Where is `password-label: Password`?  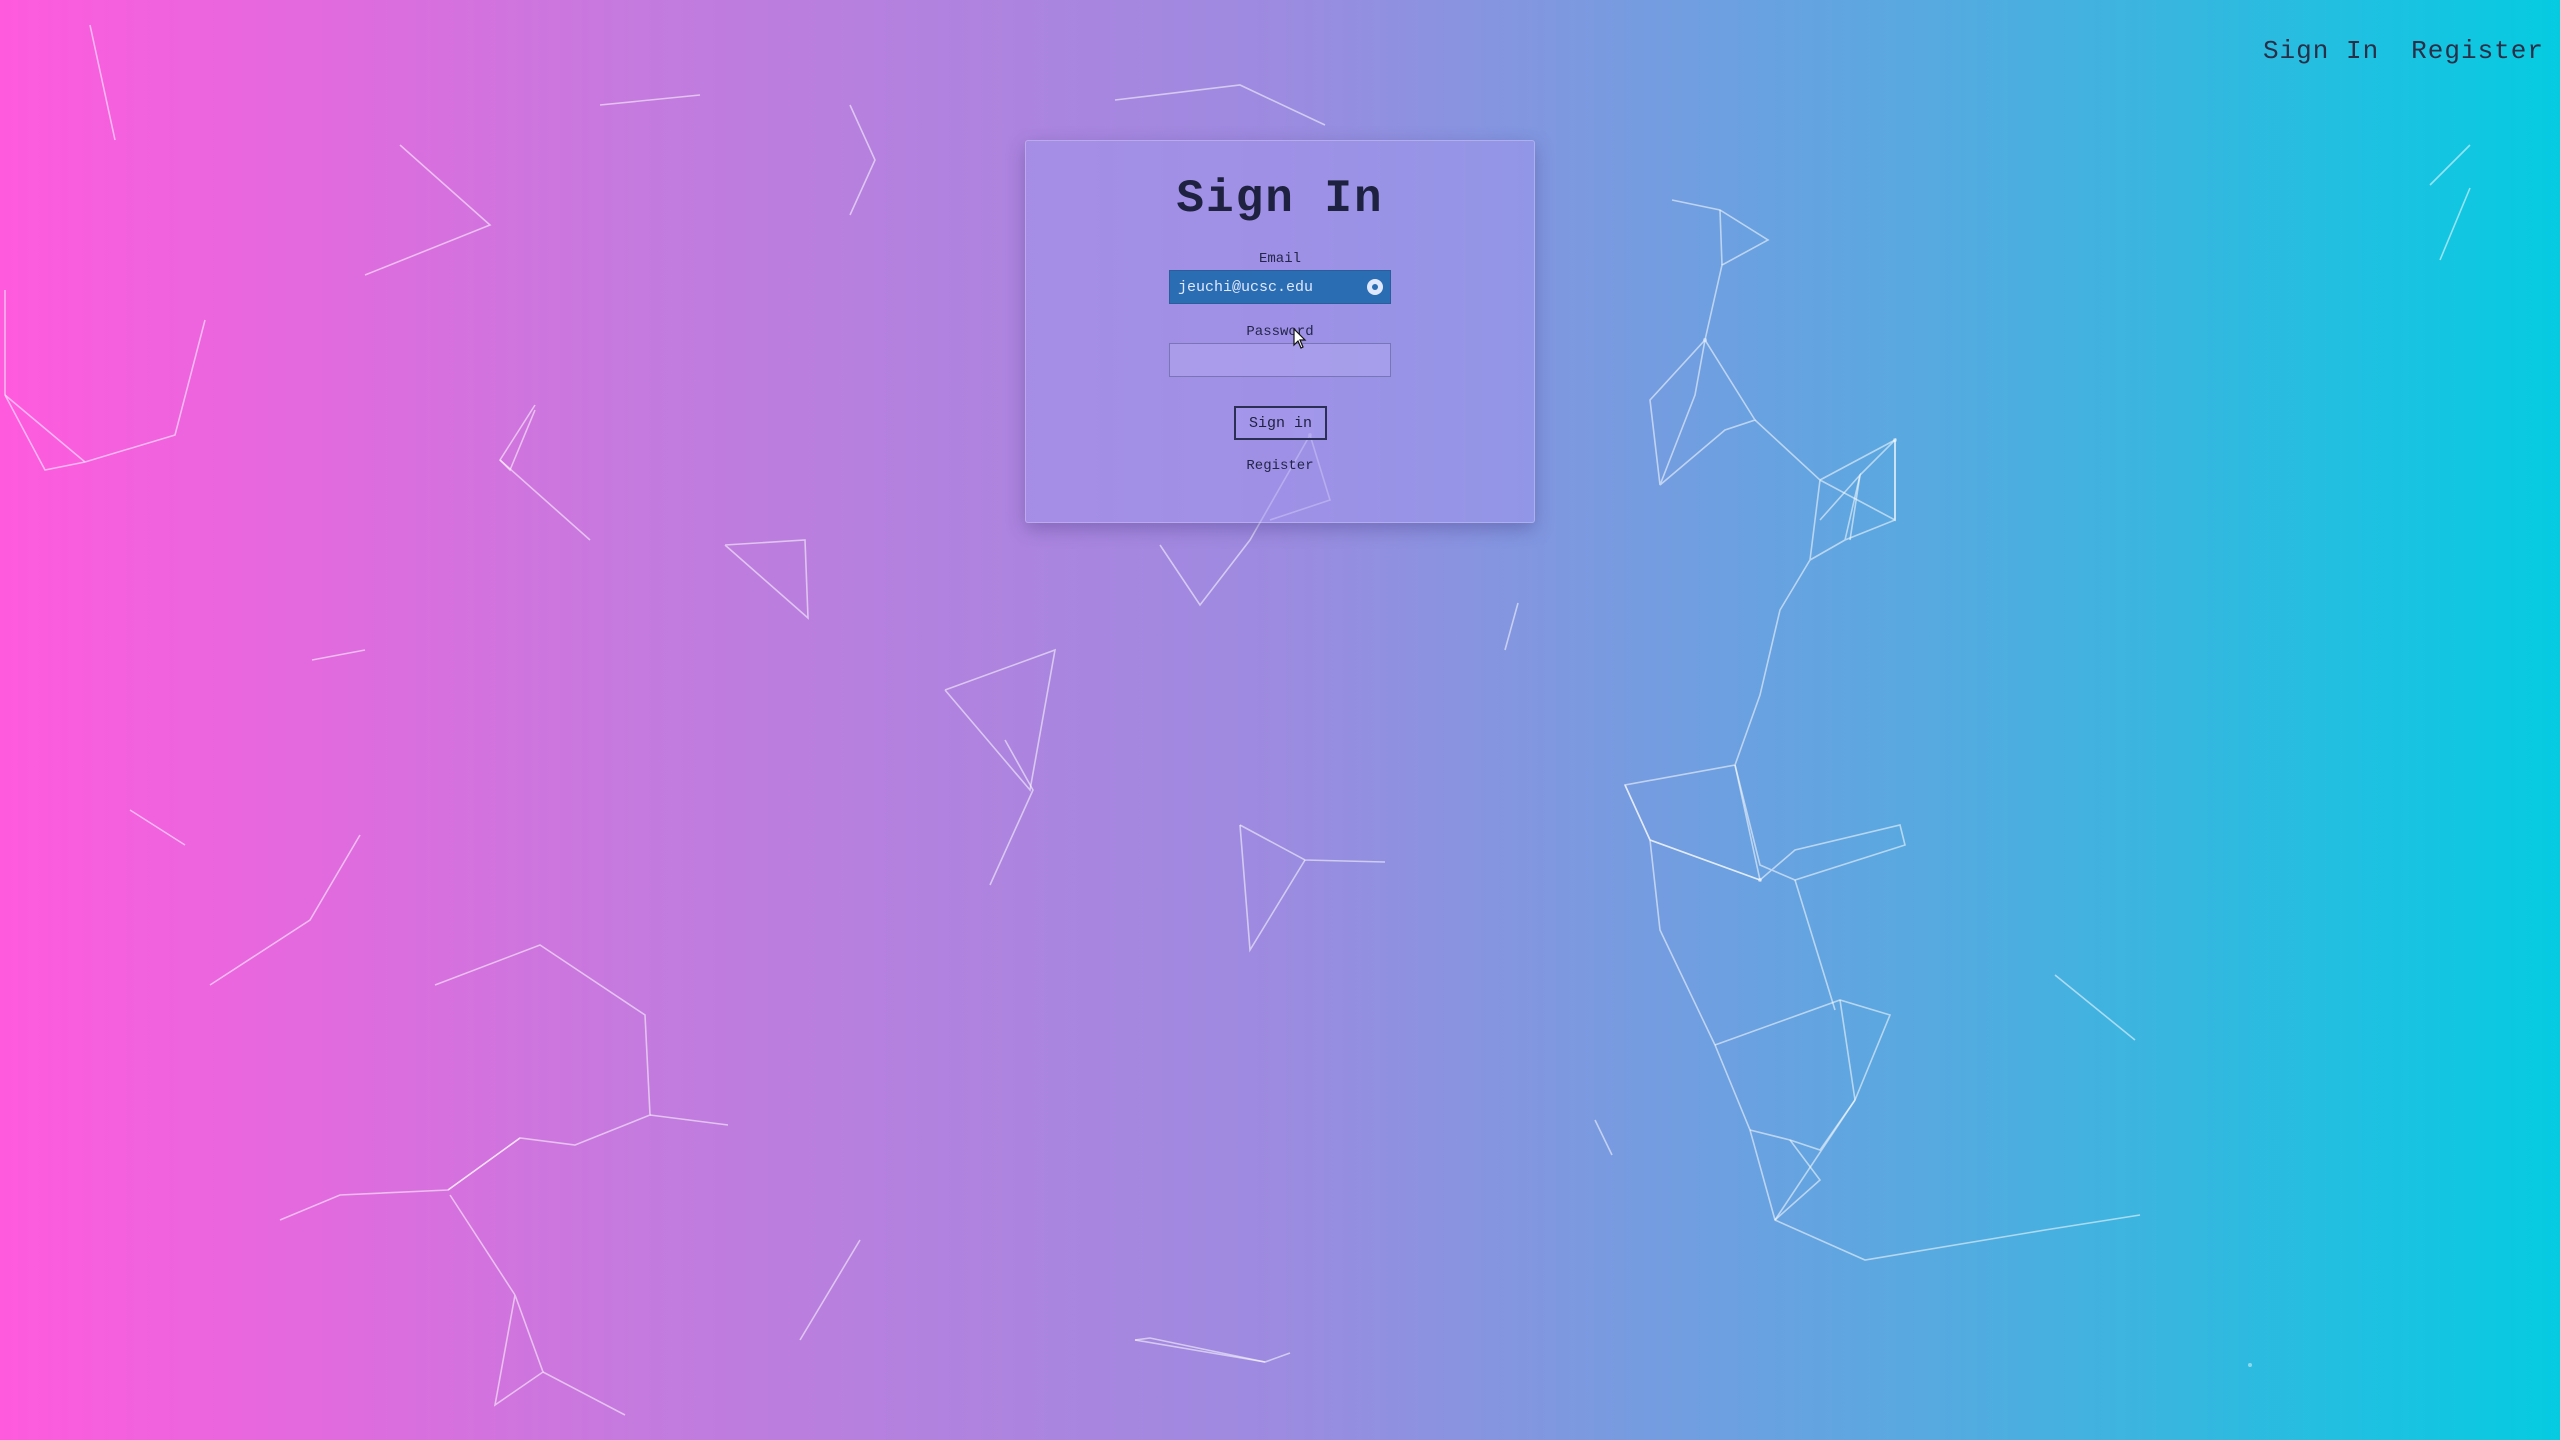
password-label: Password is located at coordinates (1280, 332).